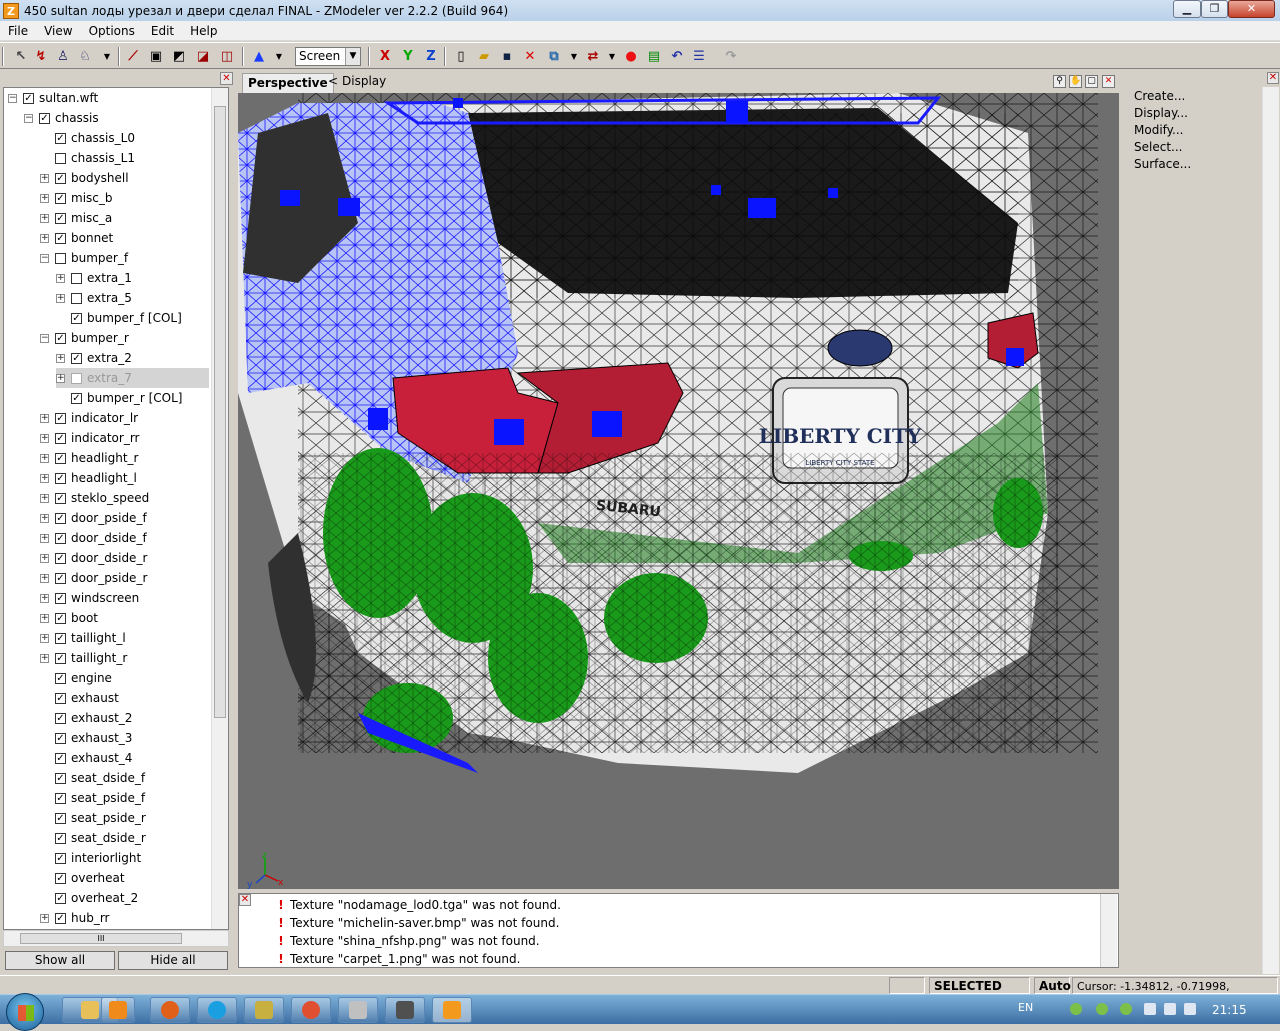 The width and height of the screenshot is (1280, 1031). Describe the element at coordinates (124, 658) in the screenshot. I see `tree-item: + ✓ taillight_r` at that location.